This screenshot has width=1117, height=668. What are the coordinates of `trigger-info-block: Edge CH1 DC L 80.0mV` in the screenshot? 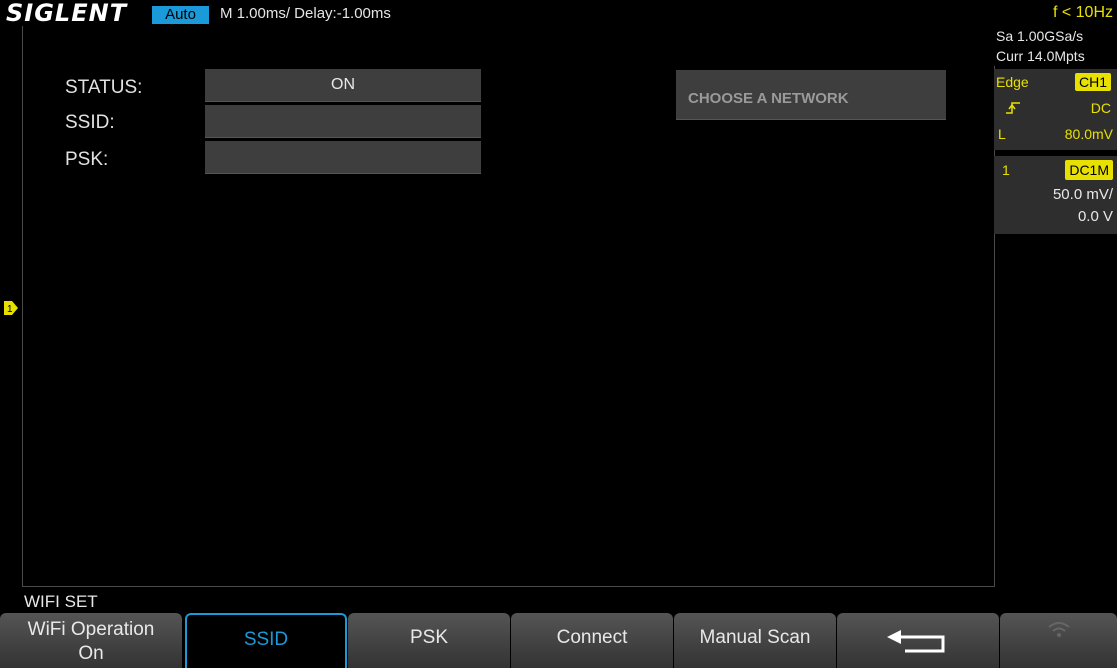 It's located at (1055, 109).